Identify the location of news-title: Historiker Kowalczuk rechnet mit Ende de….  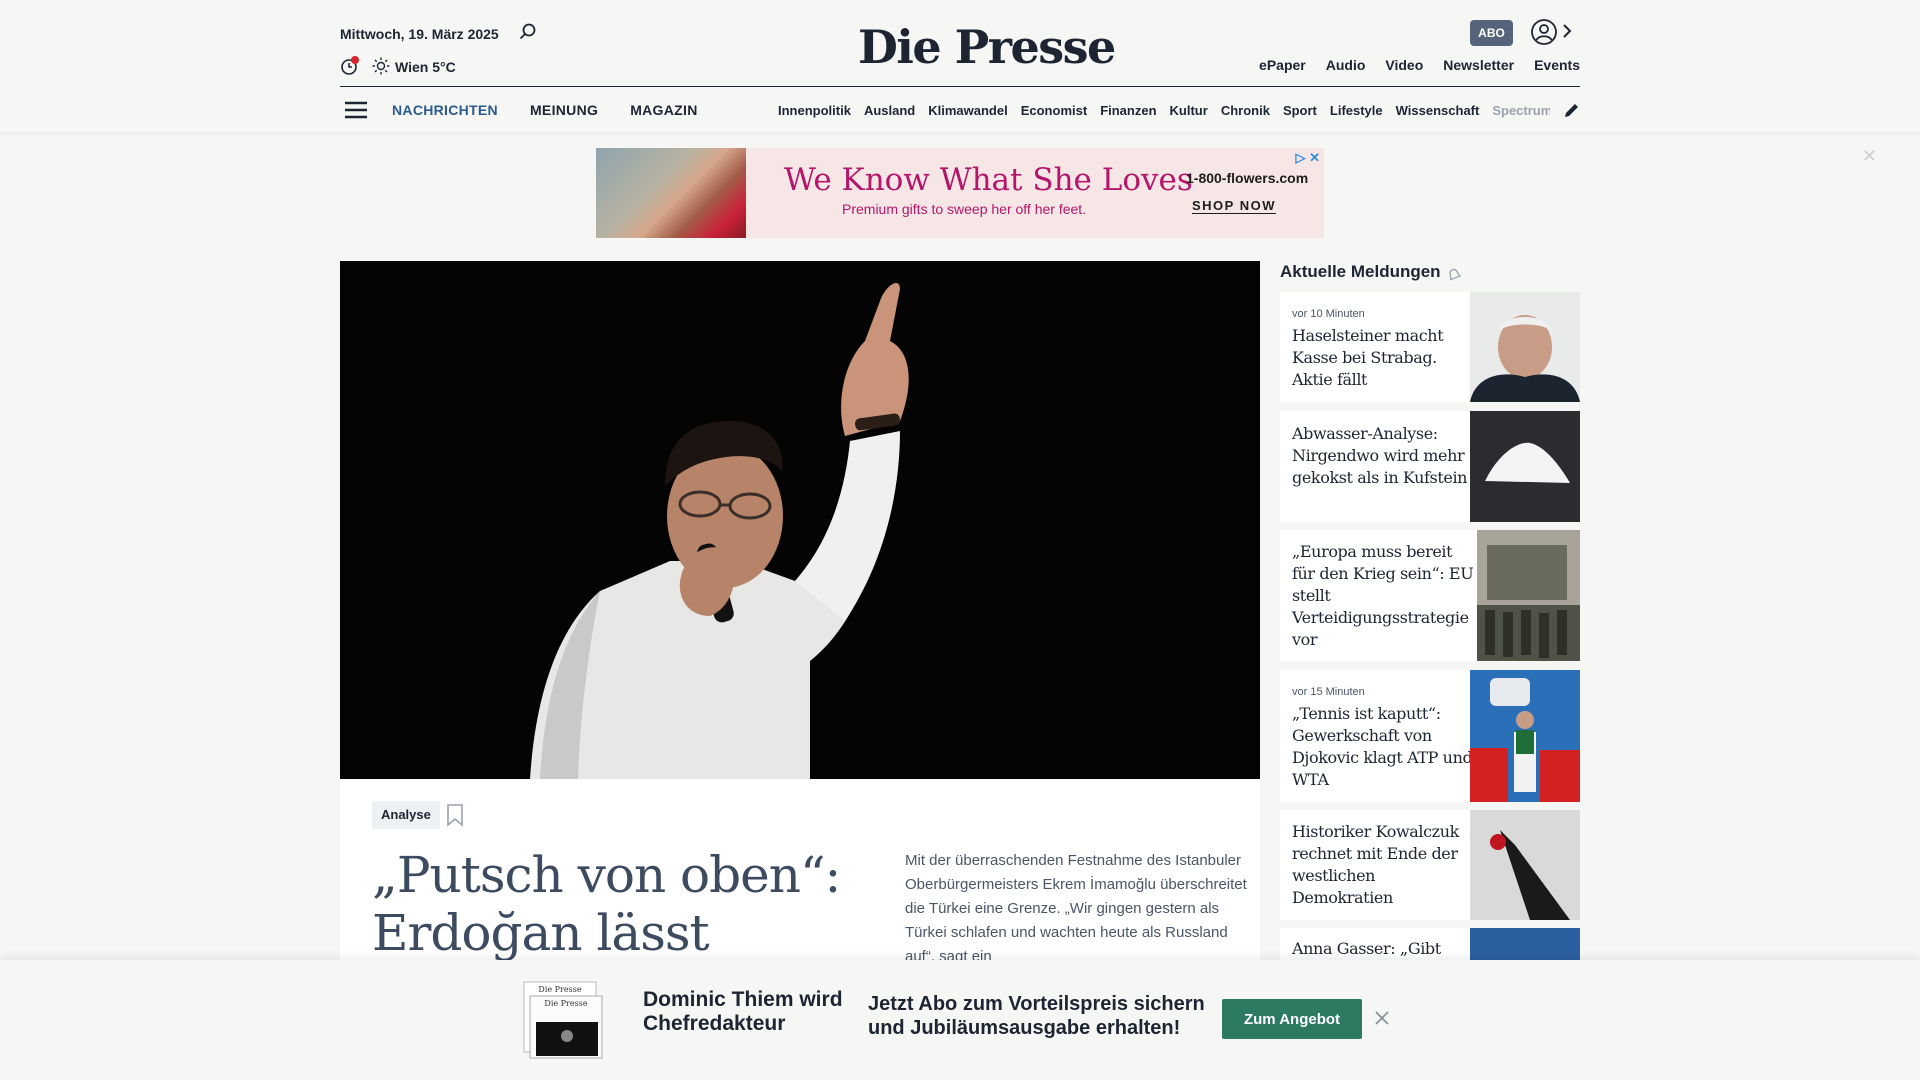
(1383, 865).